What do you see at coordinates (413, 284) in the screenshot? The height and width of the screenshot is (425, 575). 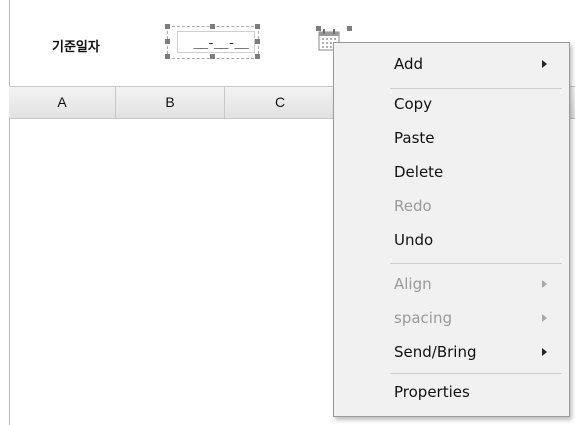 I see `menu-item-align: Align` at bounding box center [413, 284].